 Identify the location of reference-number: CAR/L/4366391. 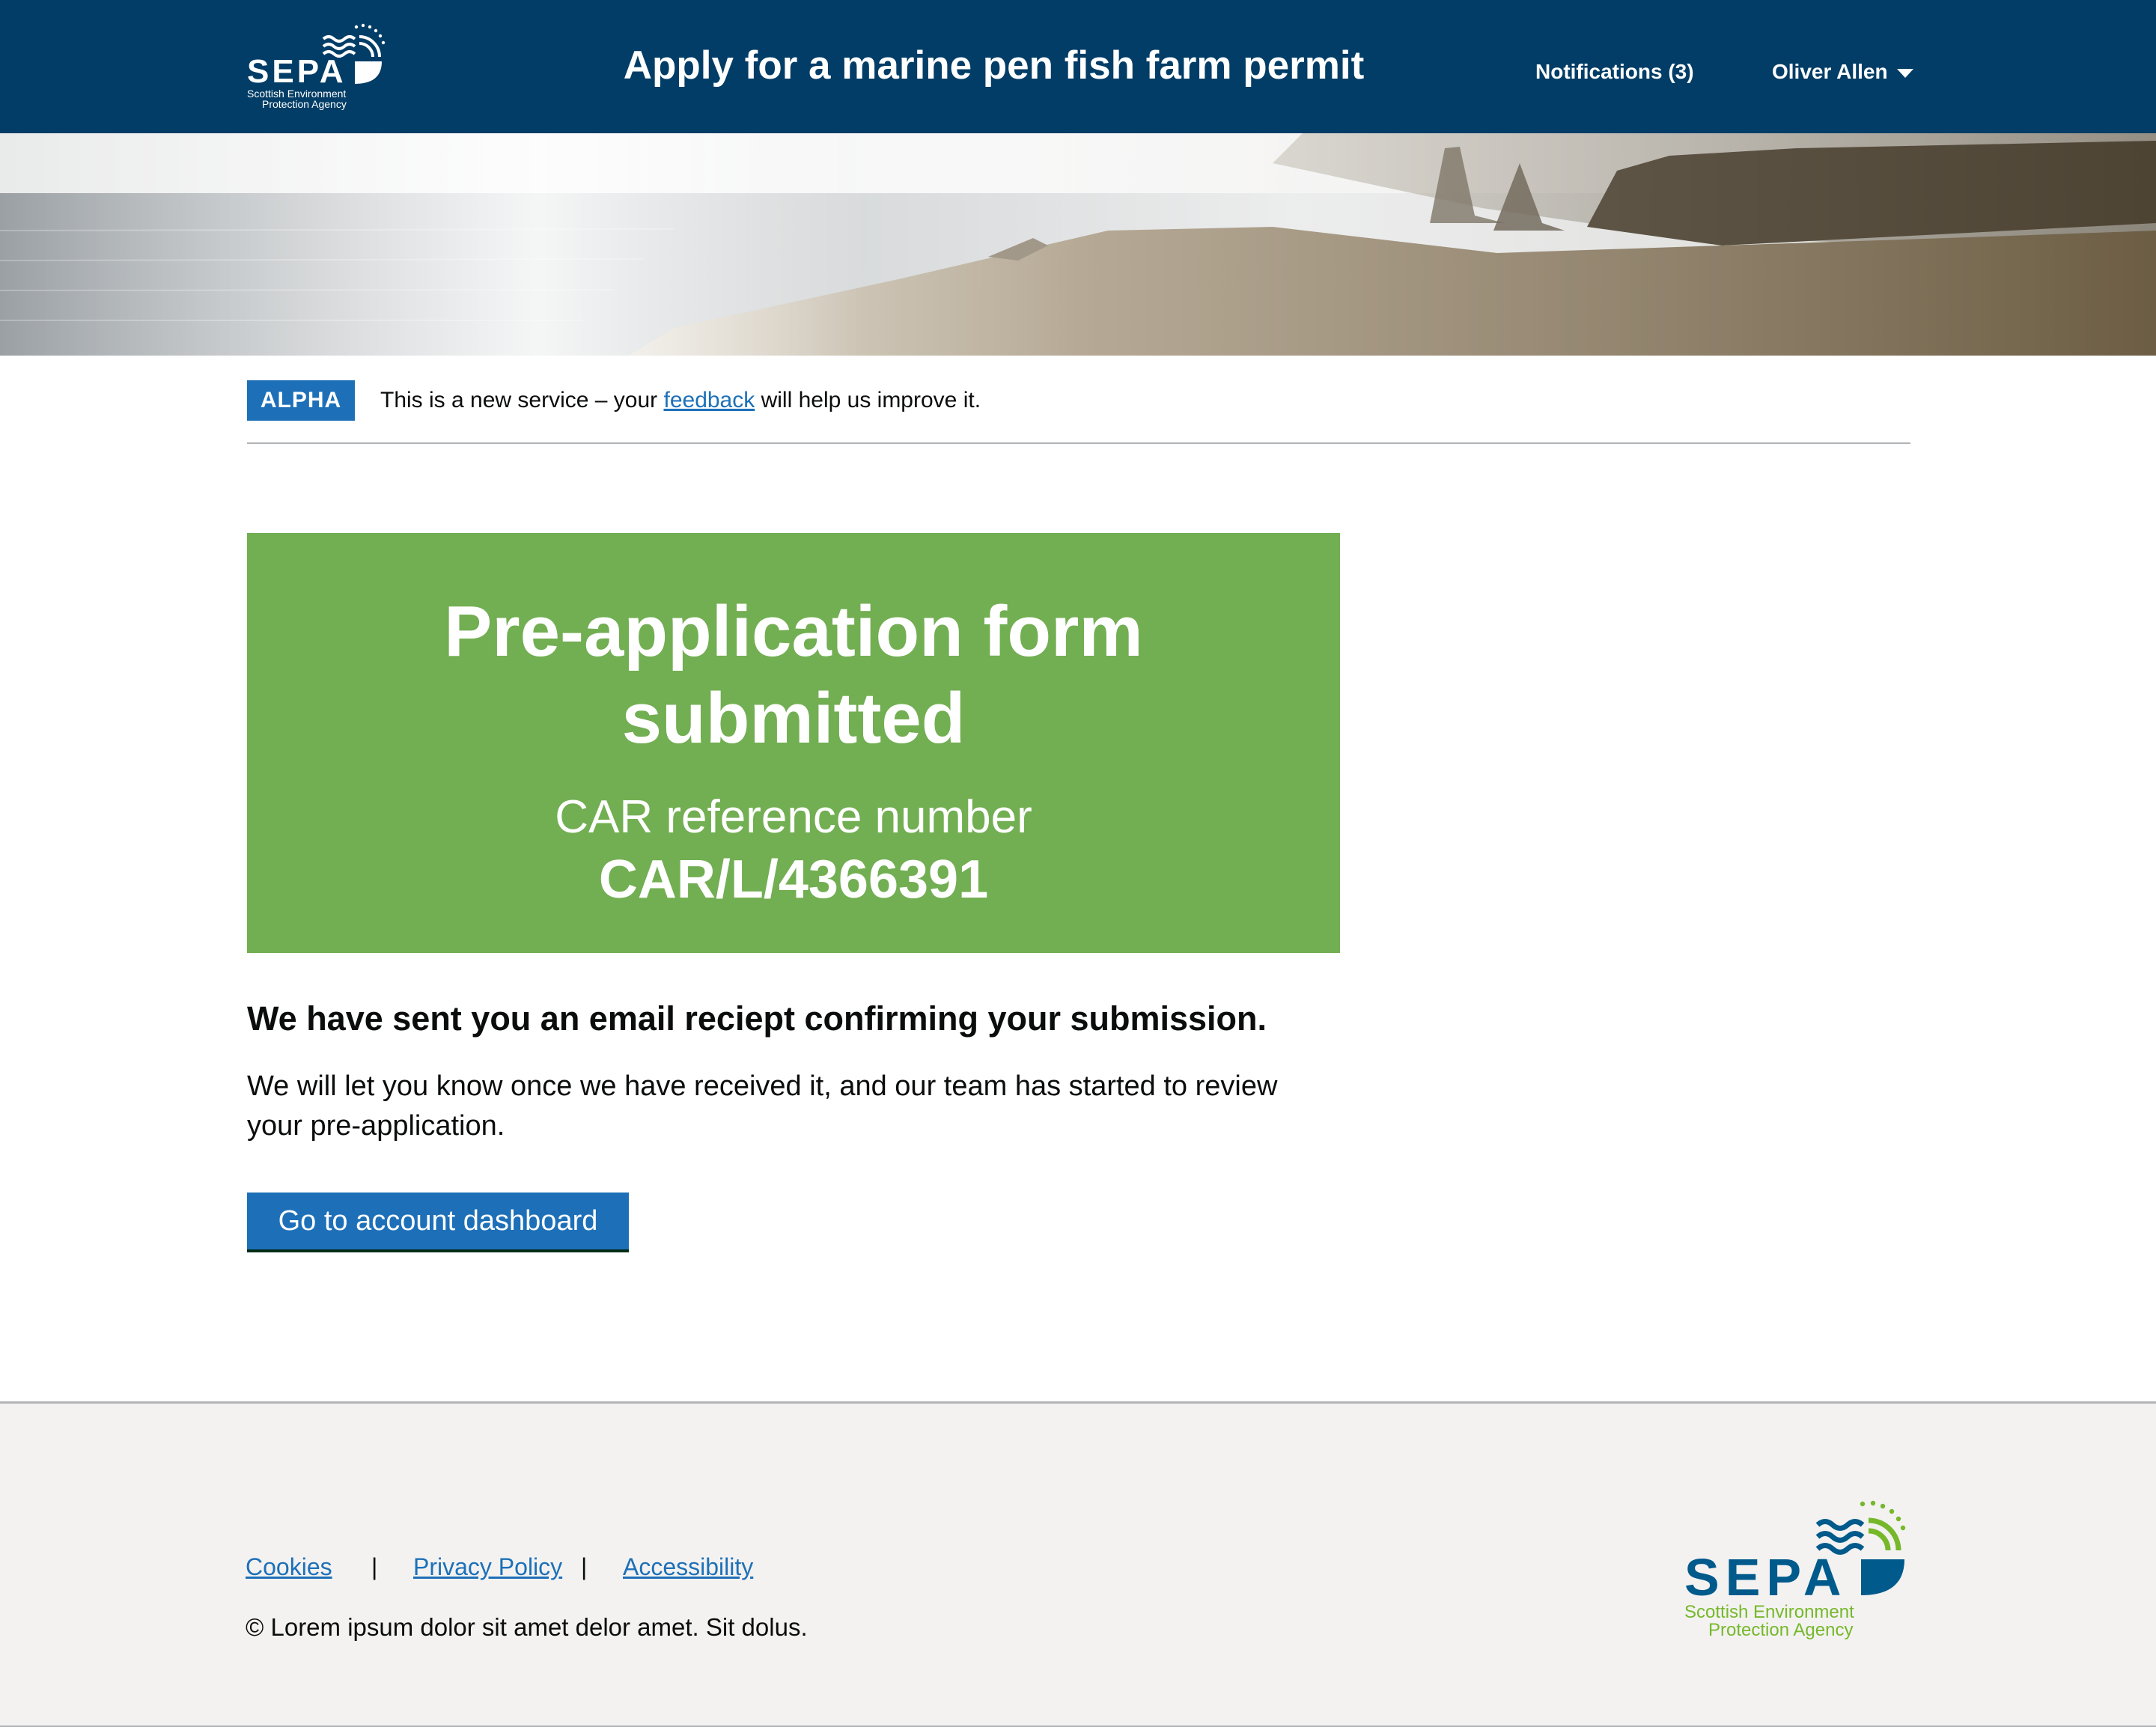
(793, 880).